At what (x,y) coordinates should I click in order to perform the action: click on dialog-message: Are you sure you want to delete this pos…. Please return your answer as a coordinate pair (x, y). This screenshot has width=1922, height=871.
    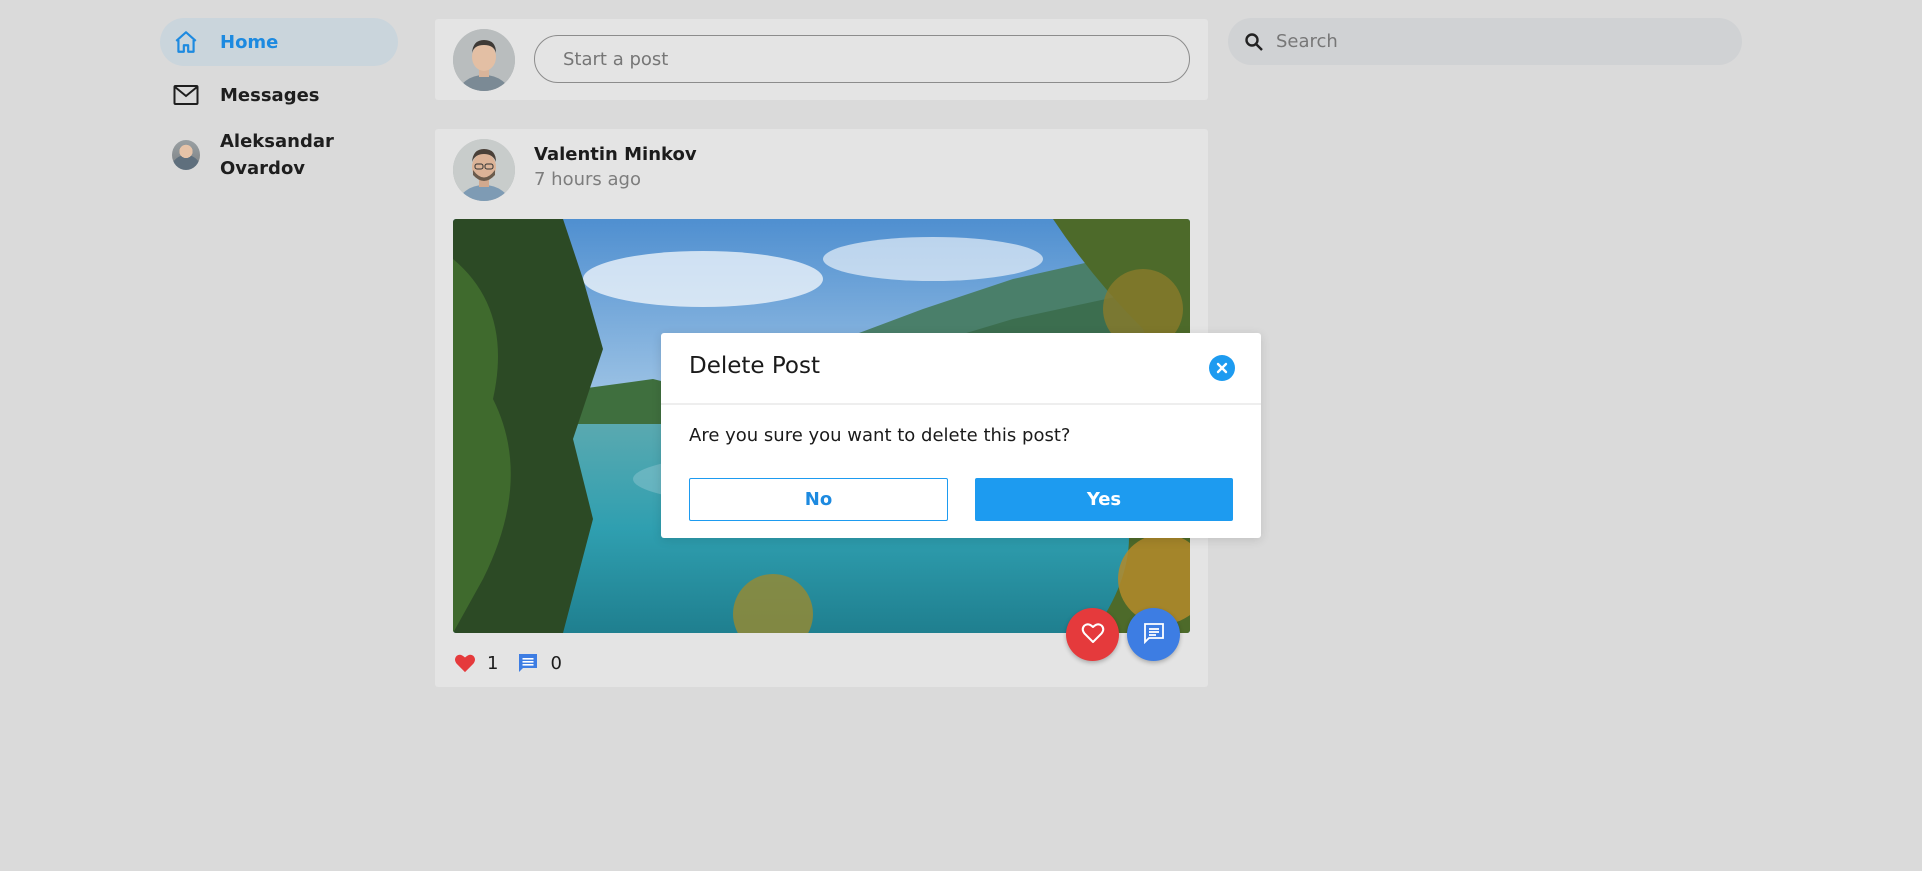
    Looking at the image, I should click on (880, 435).